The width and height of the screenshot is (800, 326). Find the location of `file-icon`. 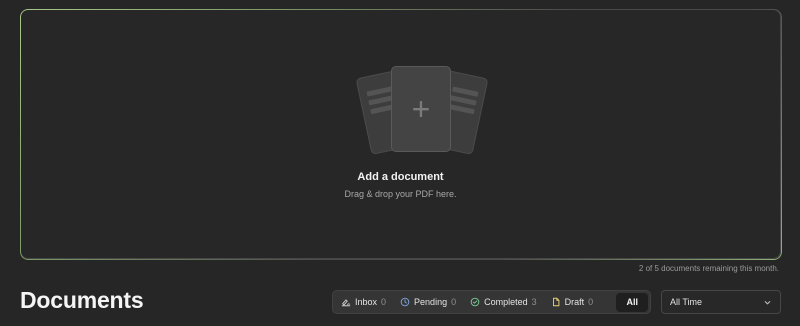

file-icon is located at coordinates (556, 302).